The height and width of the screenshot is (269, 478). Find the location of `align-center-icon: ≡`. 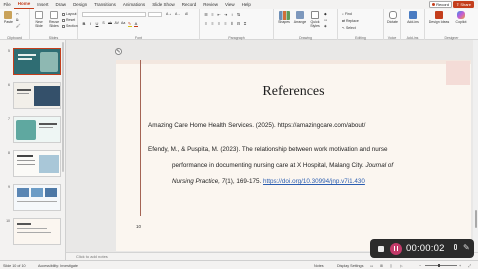

align-center-icon: ≡ is located at coordinates (213, 23).